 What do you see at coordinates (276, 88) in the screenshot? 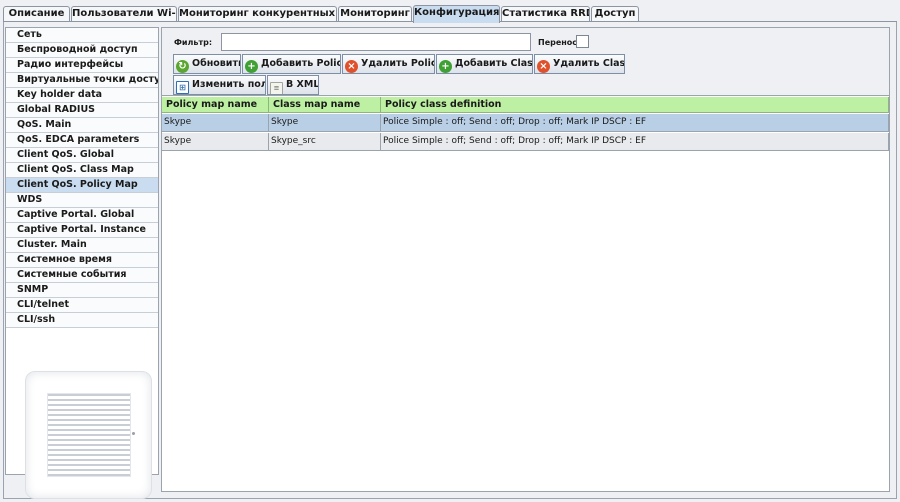
I see `document-icon: ≡` at bounding box center [276, 88].